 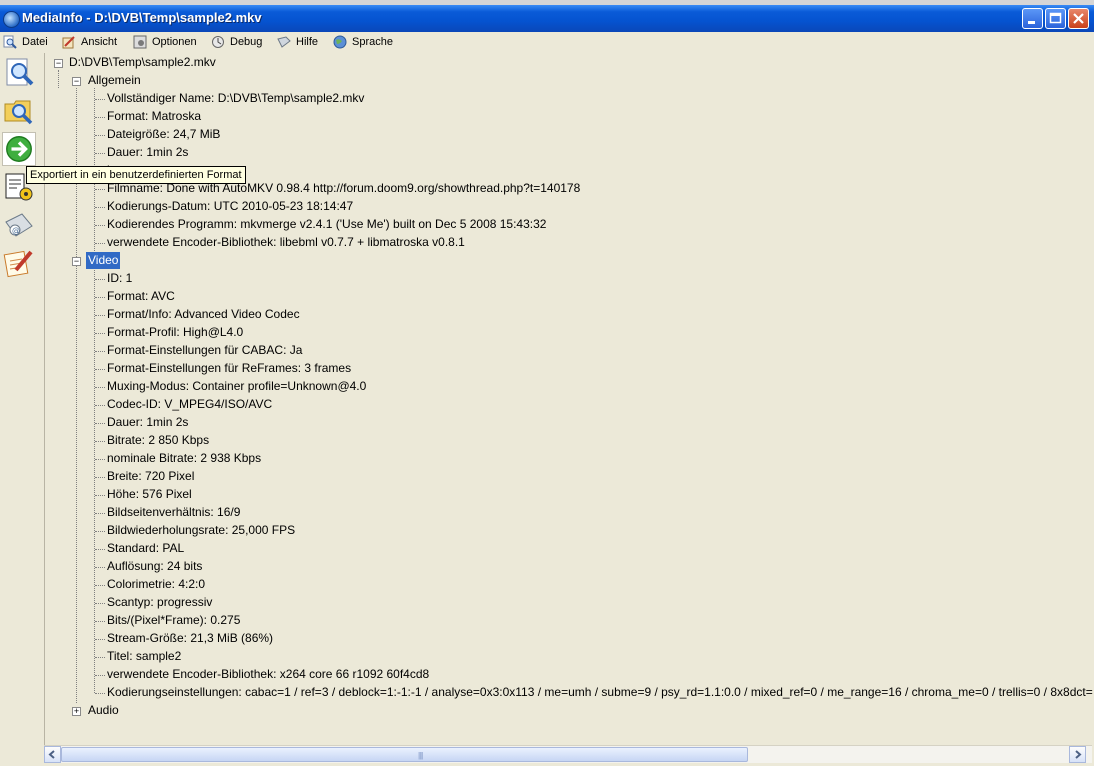 I want to click on open-file-button, so click(x=19, y=73).